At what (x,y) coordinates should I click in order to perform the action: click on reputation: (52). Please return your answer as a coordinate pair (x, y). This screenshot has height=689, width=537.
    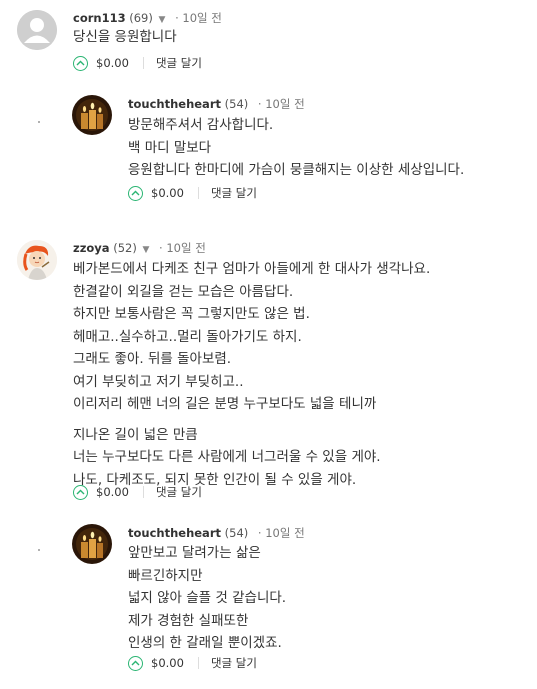
    Looking at the image, I should click on (125, 248).